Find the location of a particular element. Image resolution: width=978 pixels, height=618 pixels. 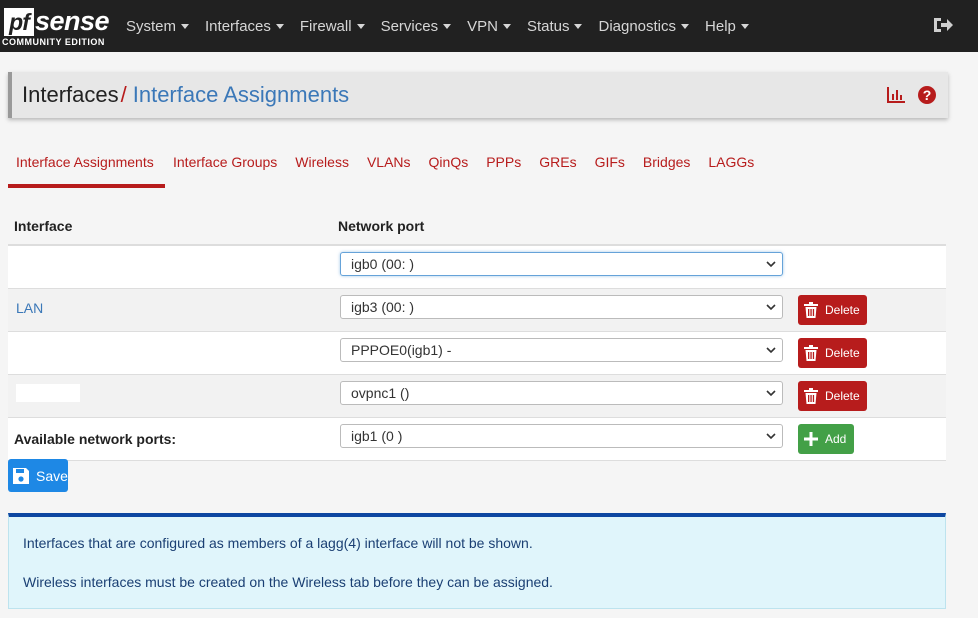

tab-bridges: Bridges is located at coordinates (667, 167).